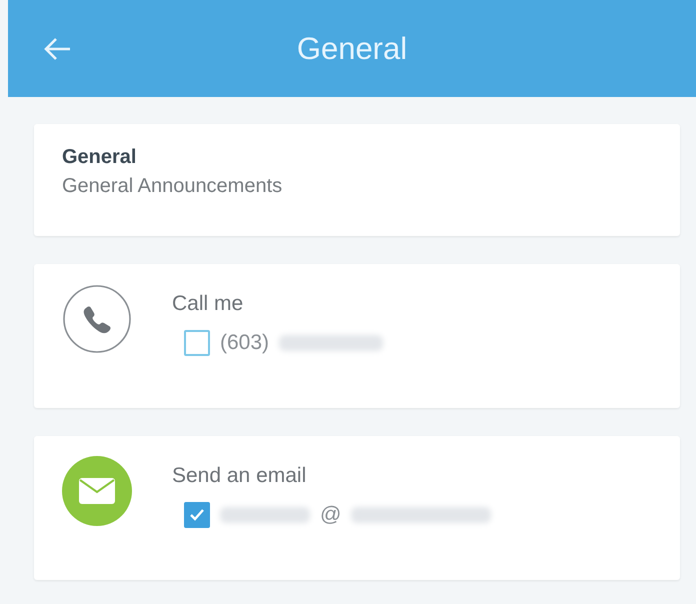  What do you see at coordinates (173, 186) in the screenshot?
I see `group-description: General Announcements` at bounding box center [173, 186].